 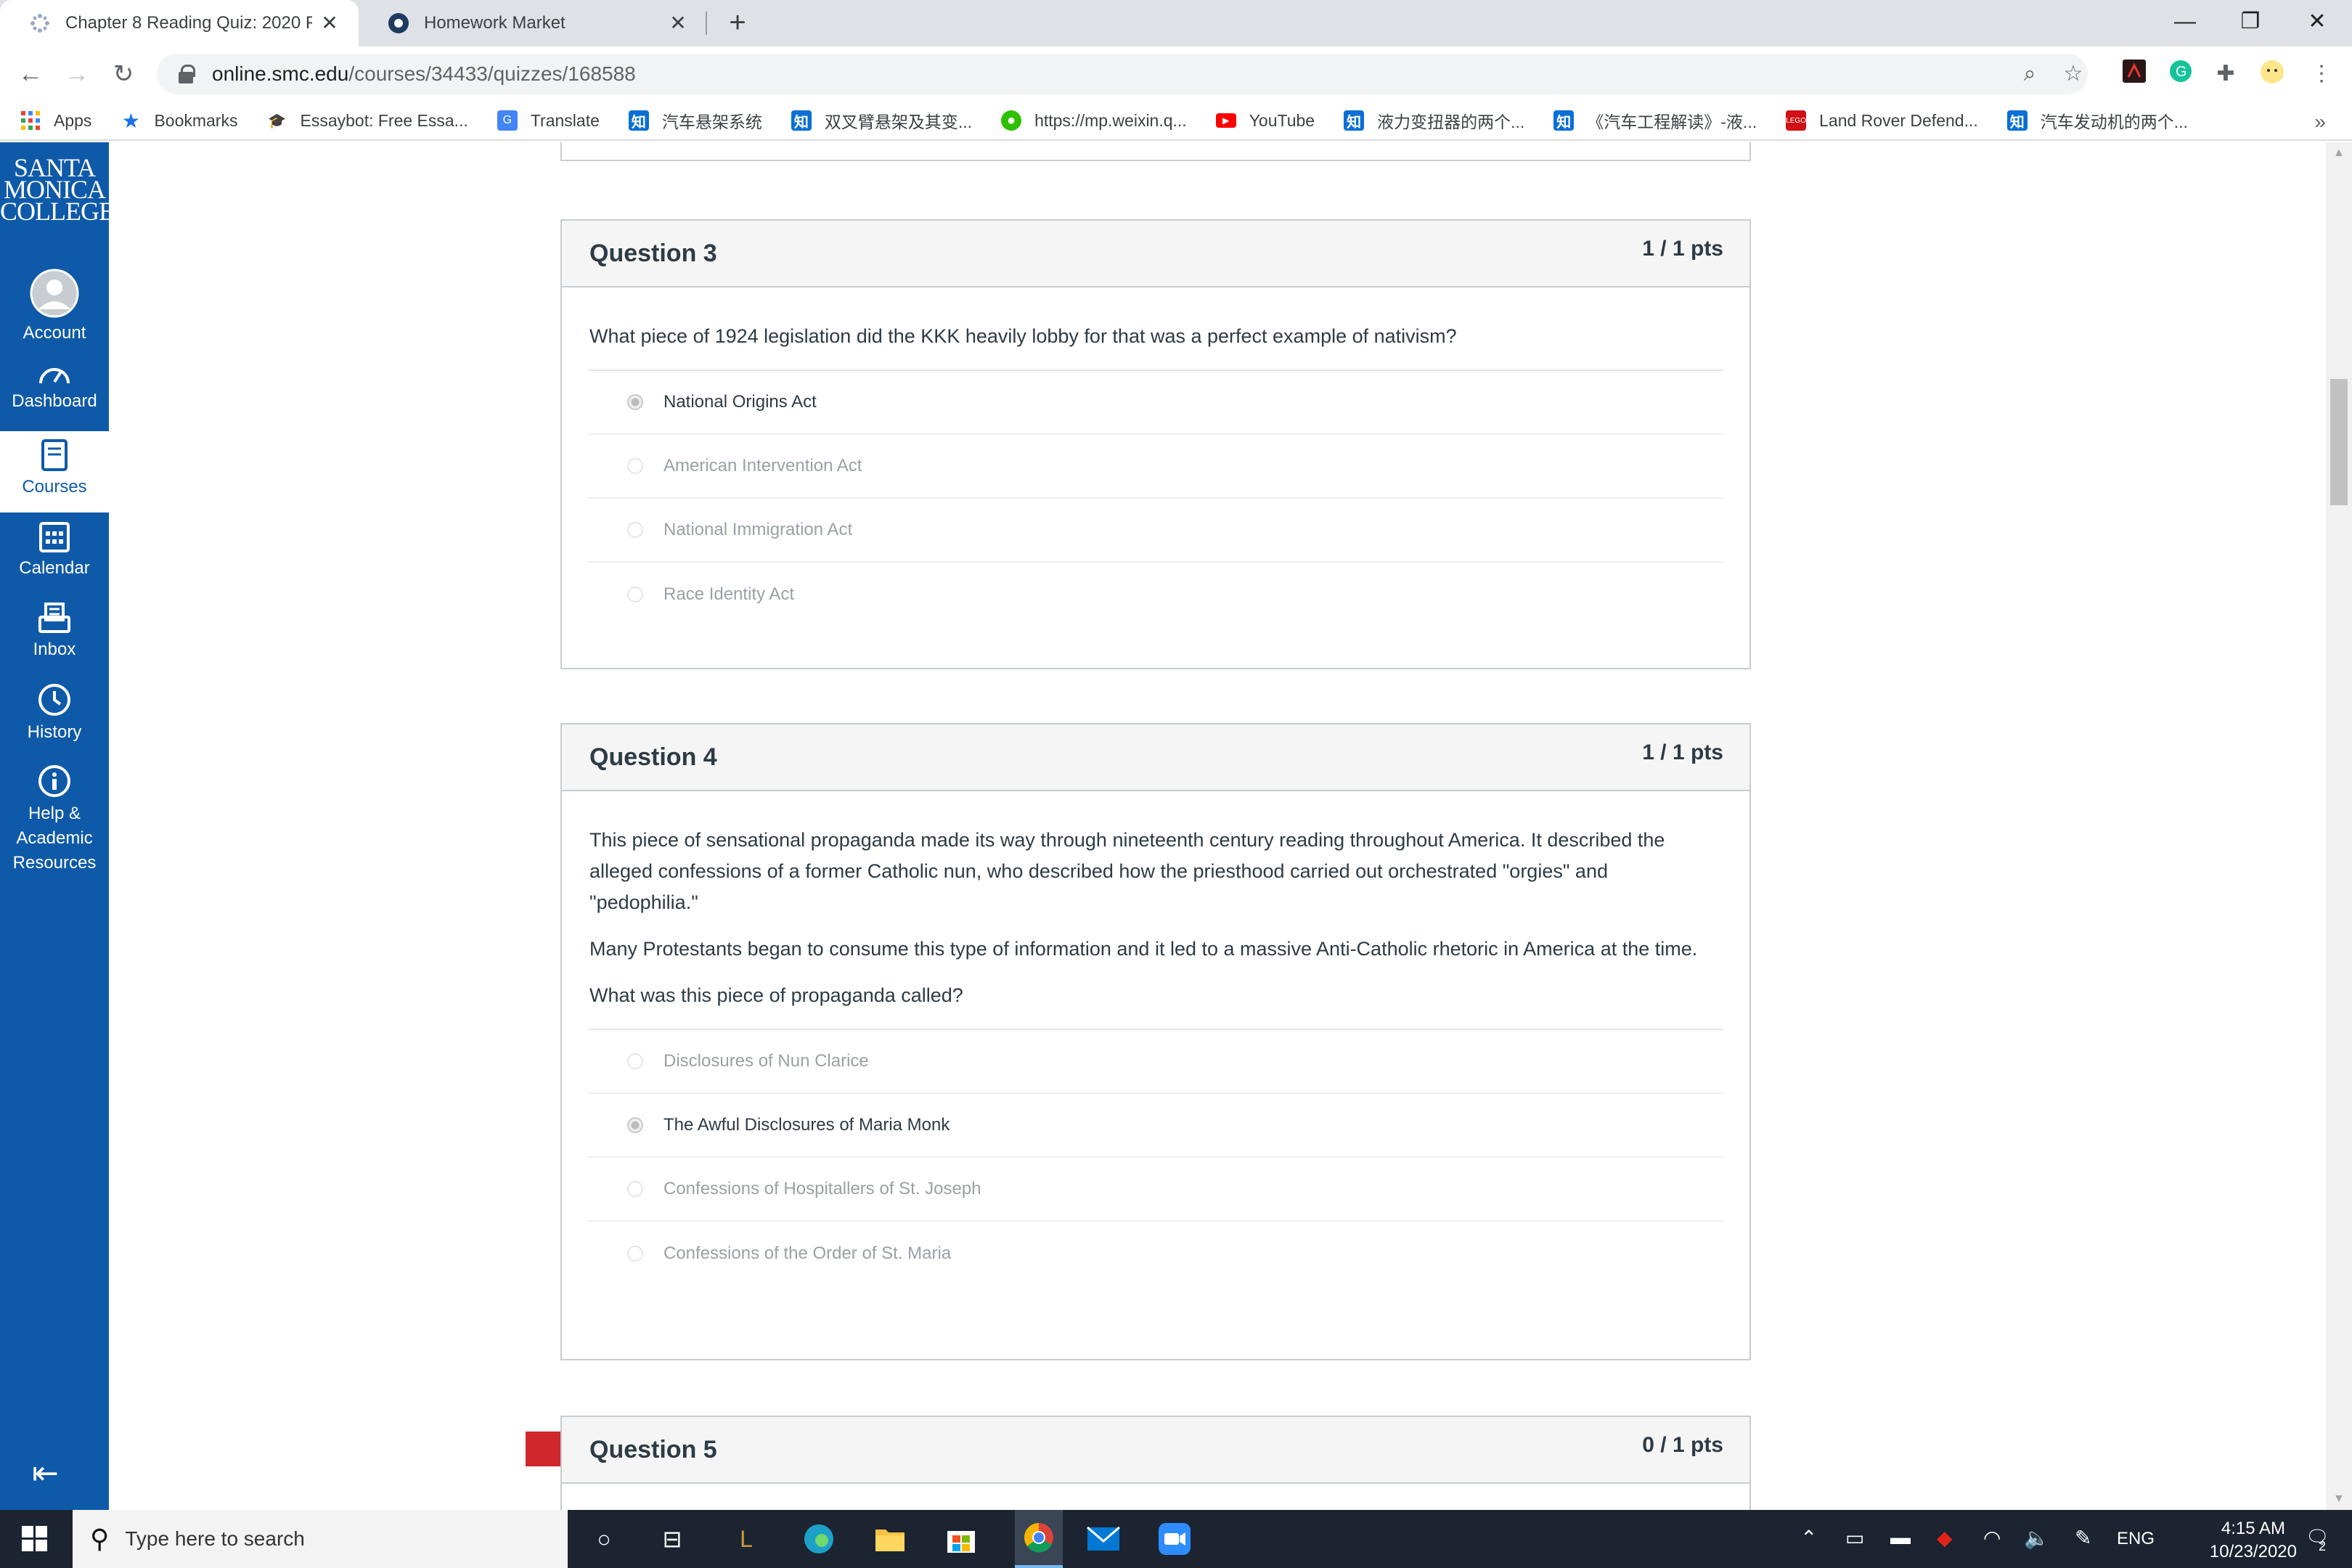 I want to click on edge-icon, so click(x=819, y=1539).